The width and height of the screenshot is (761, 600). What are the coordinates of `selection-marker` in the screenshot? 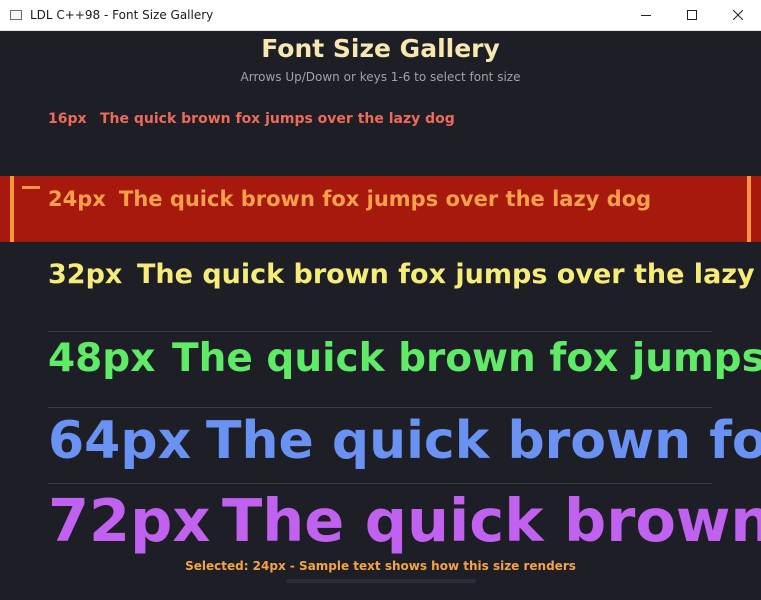 It's located at (31, 187).